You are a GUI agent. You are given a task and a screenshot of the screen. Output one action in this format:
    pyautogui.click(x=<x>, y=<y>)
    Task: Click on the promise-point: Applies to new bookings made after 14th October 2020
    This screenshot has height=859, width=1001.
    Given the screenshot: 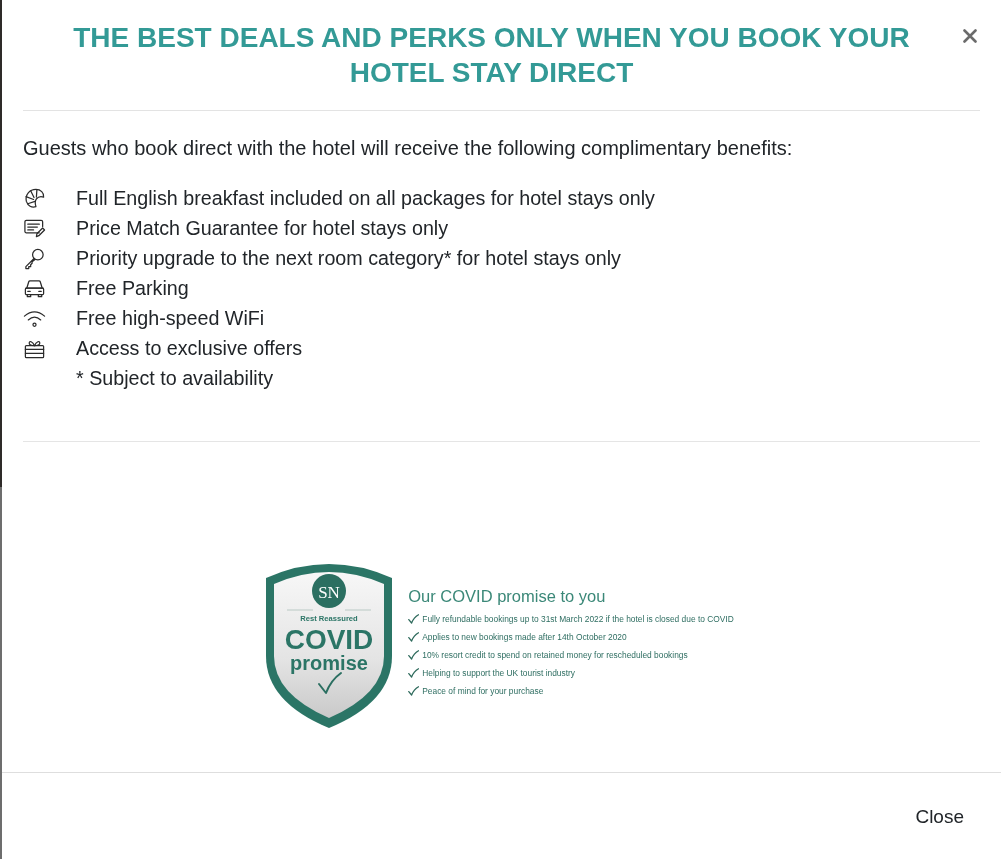 What is the action you would take?
    pyautogui.click(x=524, y=637)
    